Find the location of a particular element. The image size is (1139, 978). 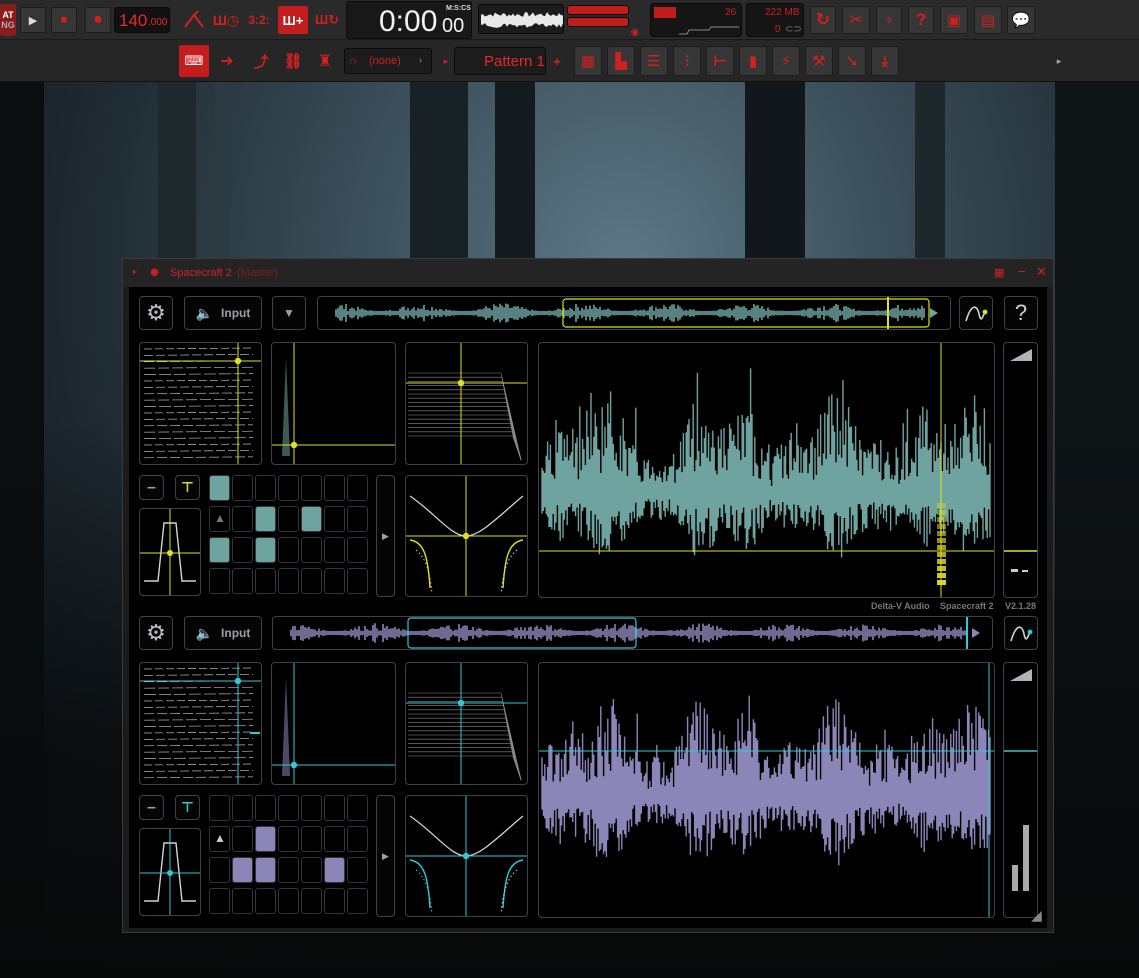

settings-gear-button: ⚙ is located at coordinates (156, 633).